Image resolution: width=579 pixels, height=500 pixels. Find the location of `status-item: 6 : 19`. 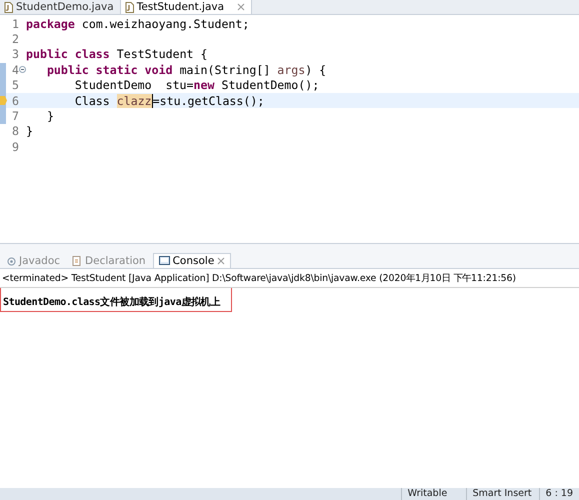

status-item: 6 : 19 is located at coordinates (558, 494).